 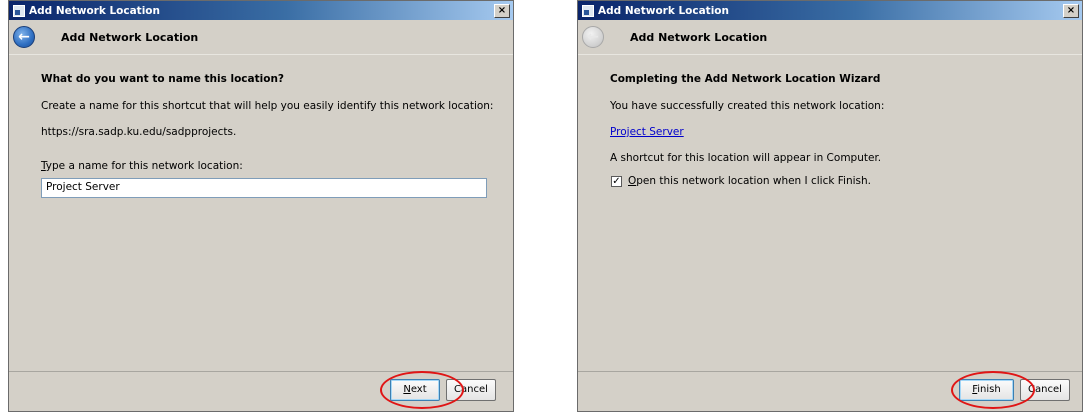 I want to click on open-location-checkbox: ✓, so click(x=616, y=181).